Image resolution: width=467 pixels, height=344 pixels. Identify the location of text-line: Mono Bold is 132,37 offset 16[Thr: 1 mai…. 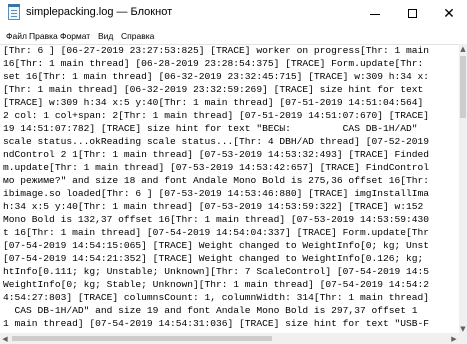
(216, 219).